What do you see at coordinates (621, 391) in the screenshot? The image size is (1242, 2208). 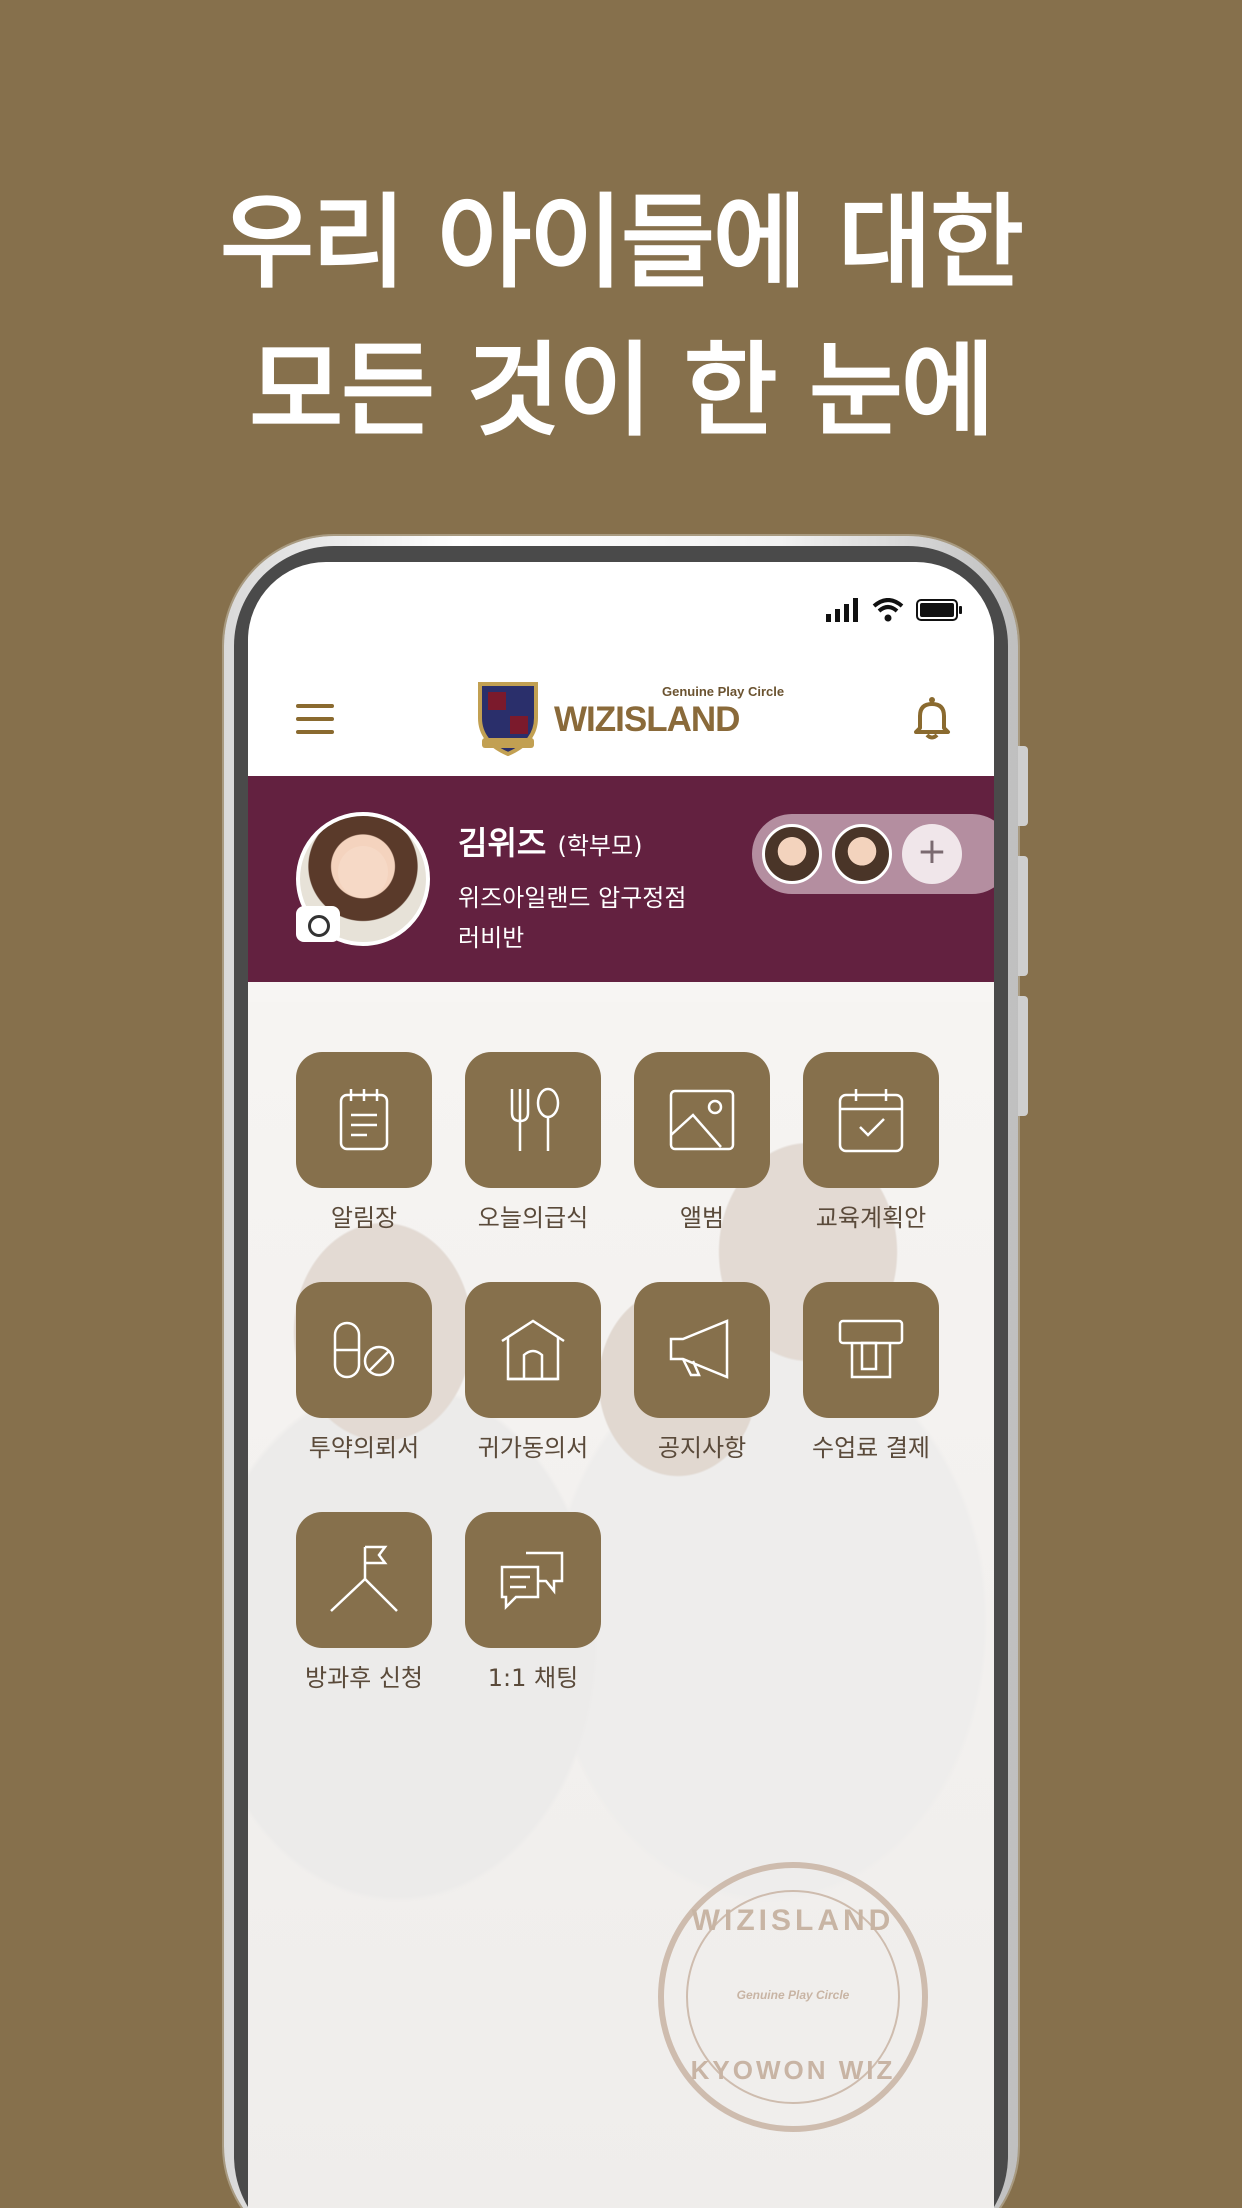 I see `headline-line-2: 모든 것이 한 눈에` at bounding box center [621, 391].